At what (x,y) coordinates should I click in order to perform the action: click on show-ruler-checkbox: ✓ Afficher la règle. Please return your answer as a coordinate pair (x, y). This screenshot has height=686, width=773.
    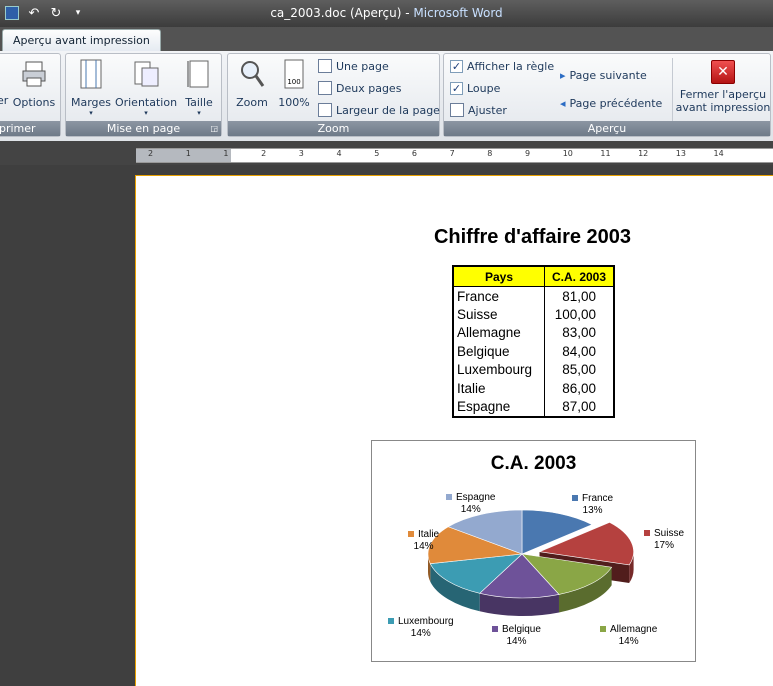
    Looking at the image, I should click on (502, 66).